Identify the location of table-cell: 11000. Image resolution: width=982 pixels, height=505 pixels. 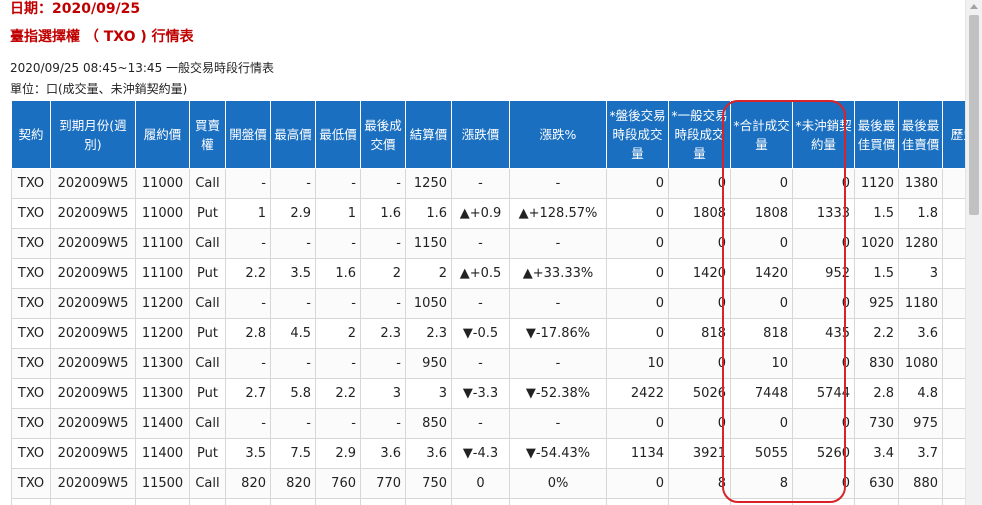
(162, 183).